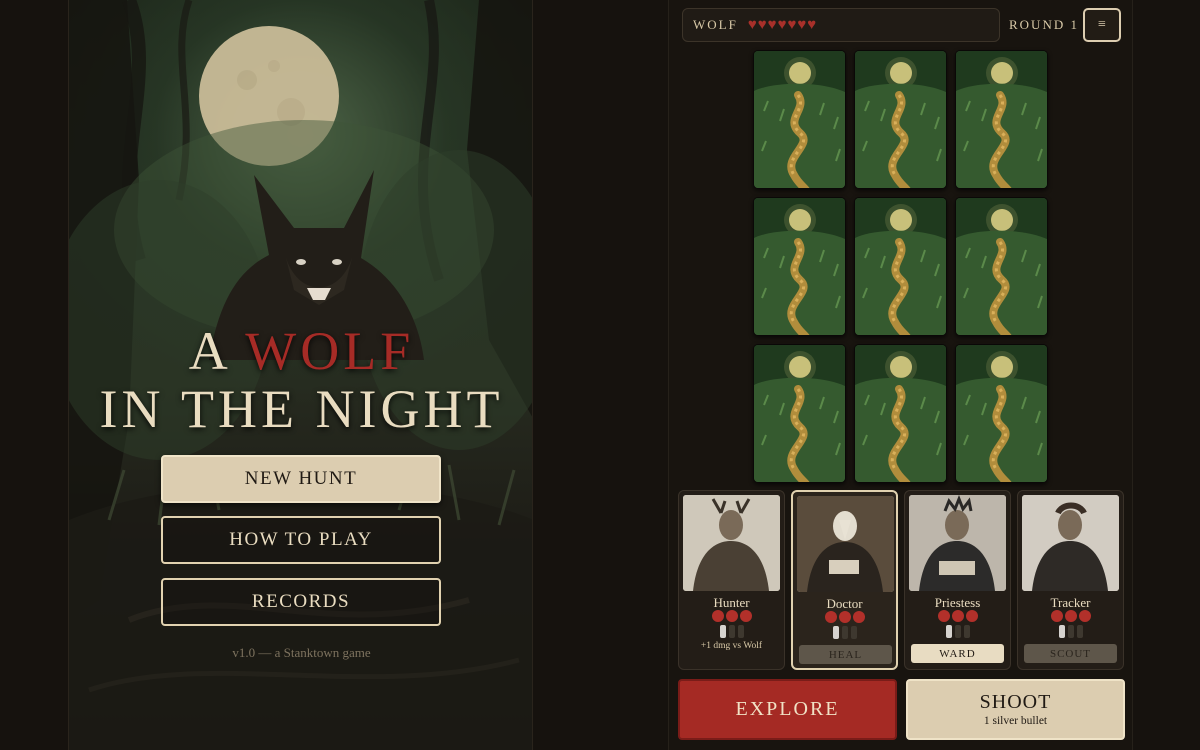 This screenshot has width=1200, height=750. What do you see at coordinates (1070, 602) in the screenshot?
I see `character-name: Tracker` at bounding box center [1070, 602].